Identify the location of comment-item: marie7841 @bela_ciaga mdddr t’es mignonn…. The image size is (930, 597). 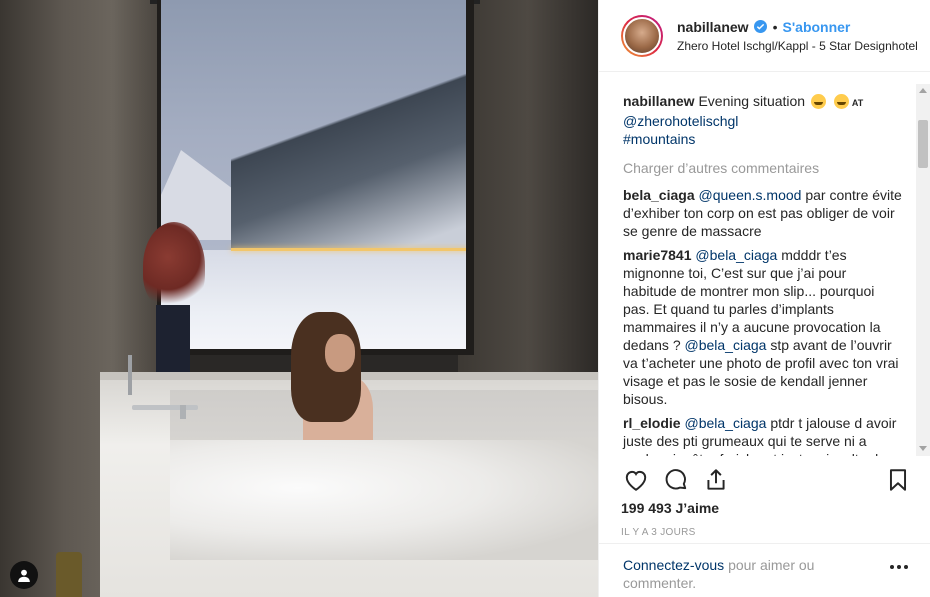
(763, 327).